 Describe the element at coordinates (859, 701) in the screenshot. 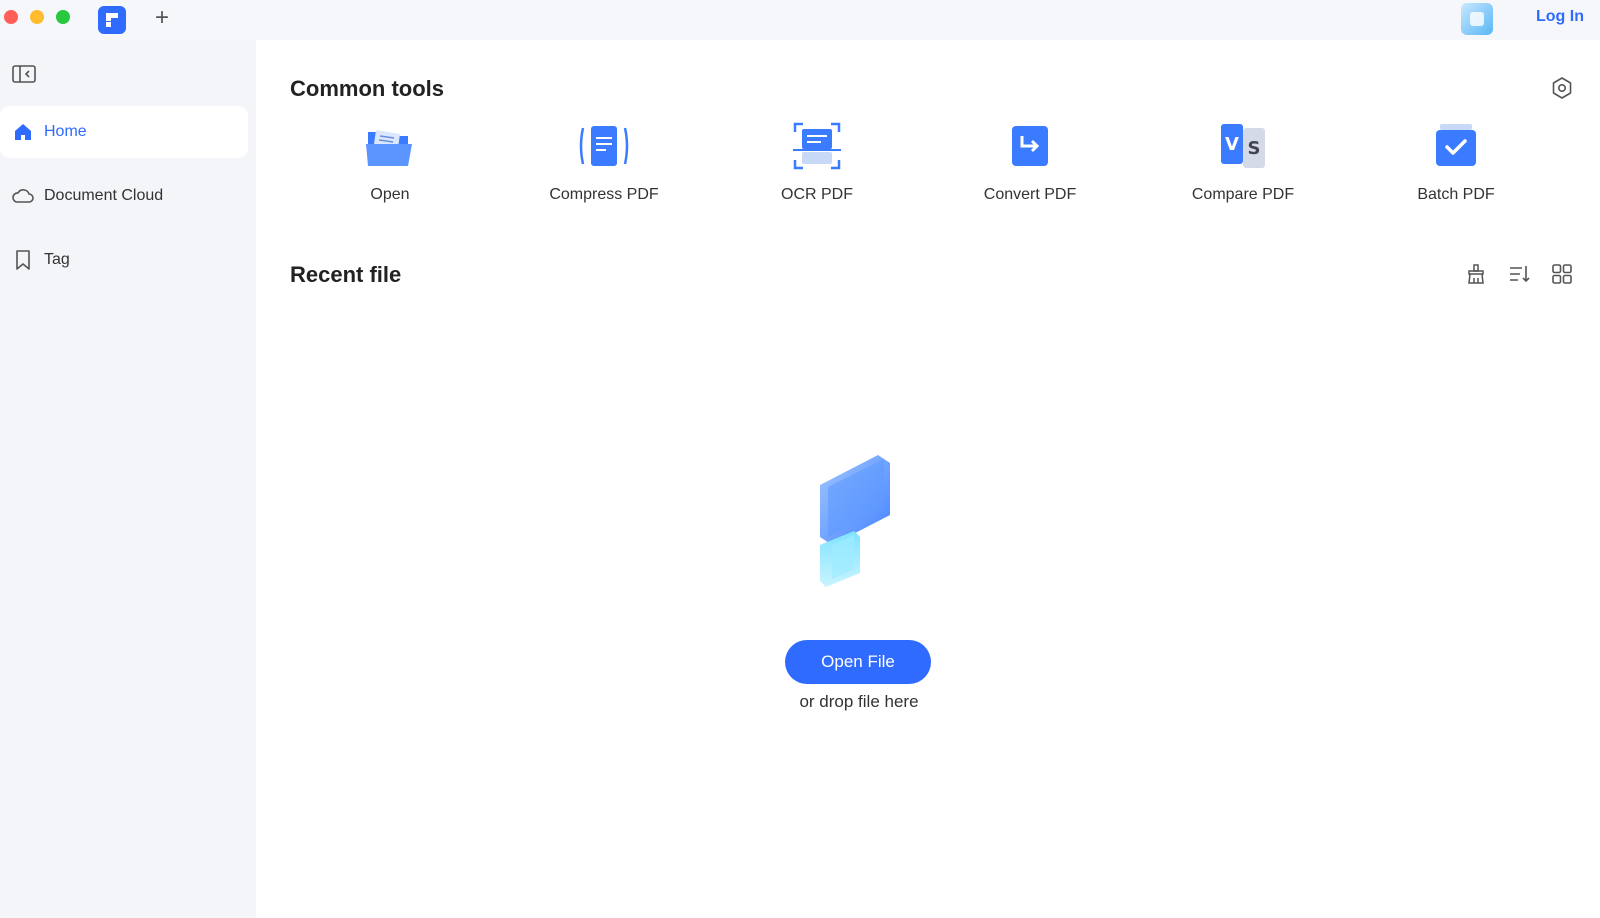

I see `drop-file-hint: or drop file here` at that location.